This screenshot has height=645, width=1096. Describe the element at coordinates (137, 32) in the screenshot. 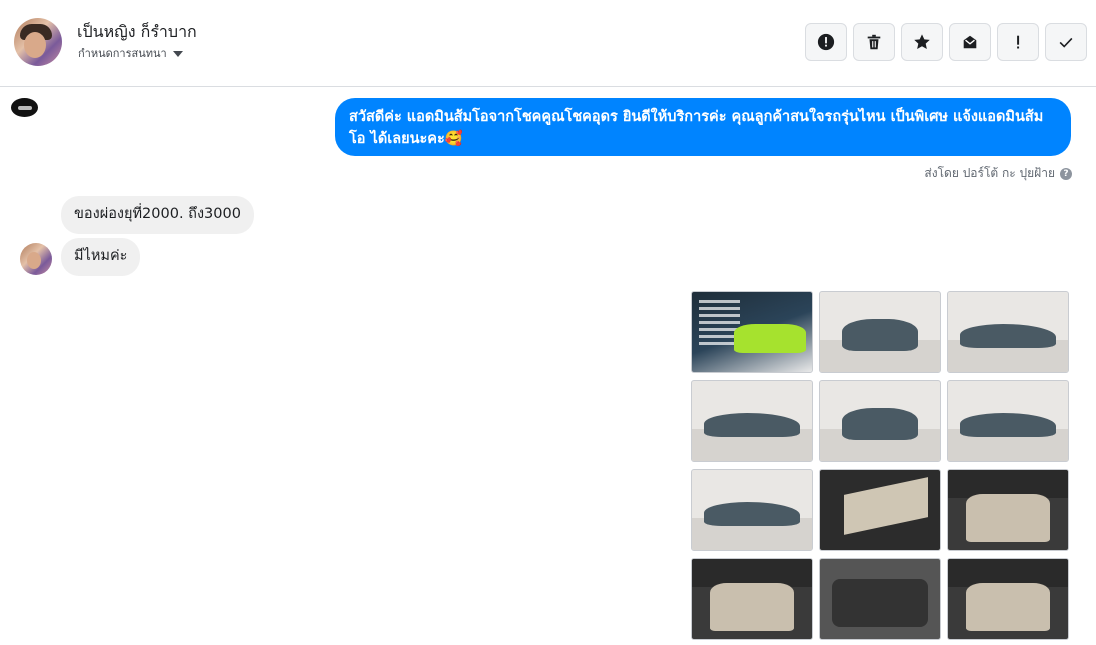

I see `contact-name: เป็นหญิง ก็รำบาก` at that location.